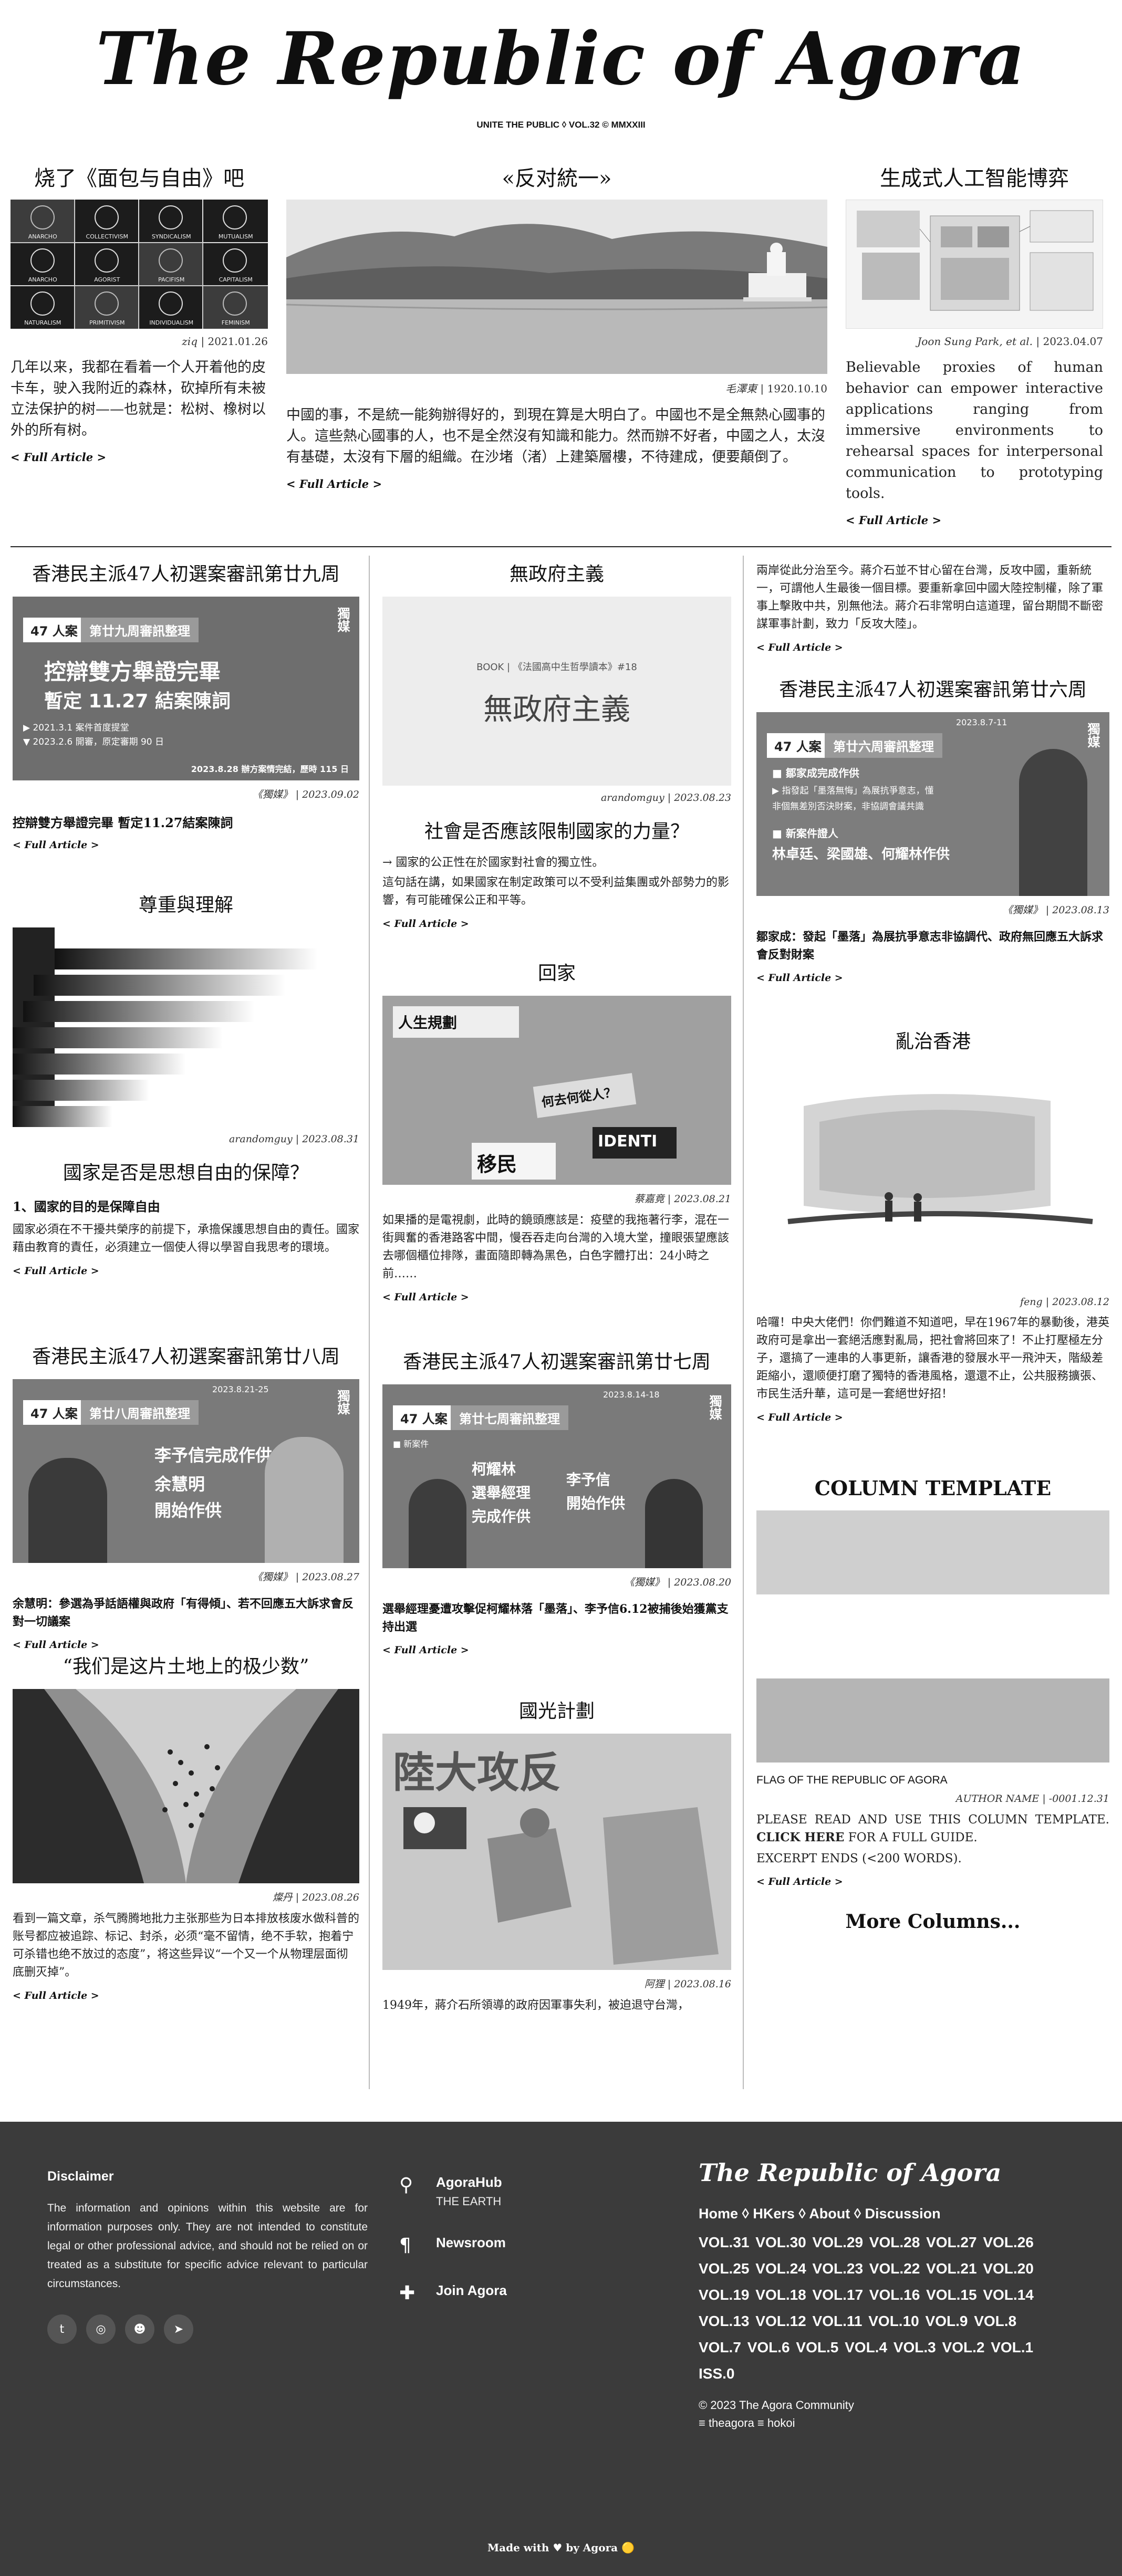 This screenshot has height=2576, width=1122. What do you see at coordinates (561, 58) in the screenshot?
I see `site-title: The Republic of Agora` at bounding box center [561, 58].